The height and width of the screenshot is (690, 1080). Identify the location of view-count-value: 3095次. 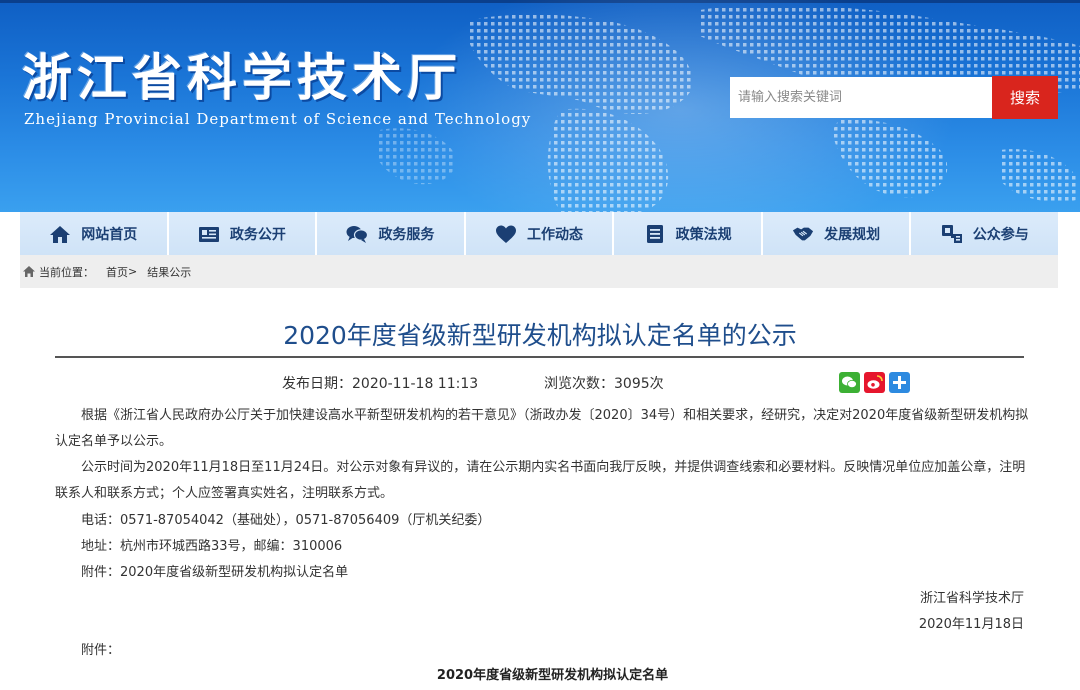
(639, 384).